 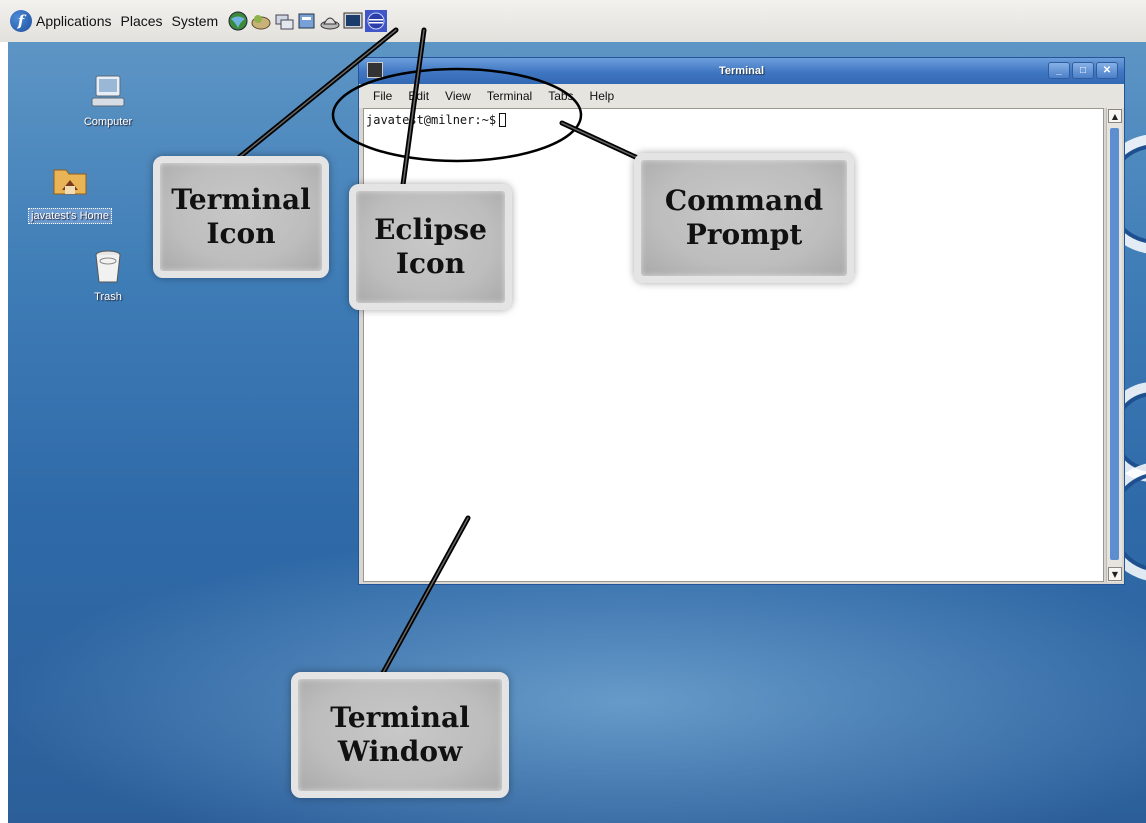 What do you see at coordinates (108, 92) in the screenshot?
I see `computer-icon` at bounding box center [108, 92].